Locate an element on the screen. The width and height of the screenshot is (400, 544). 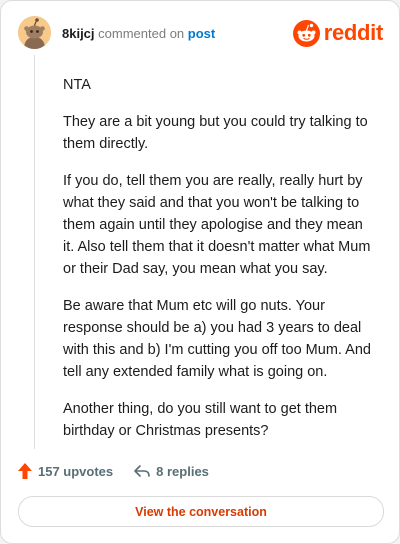
comment-header: 8kijcj commented on post reddit is located at coordinates (200, 34).